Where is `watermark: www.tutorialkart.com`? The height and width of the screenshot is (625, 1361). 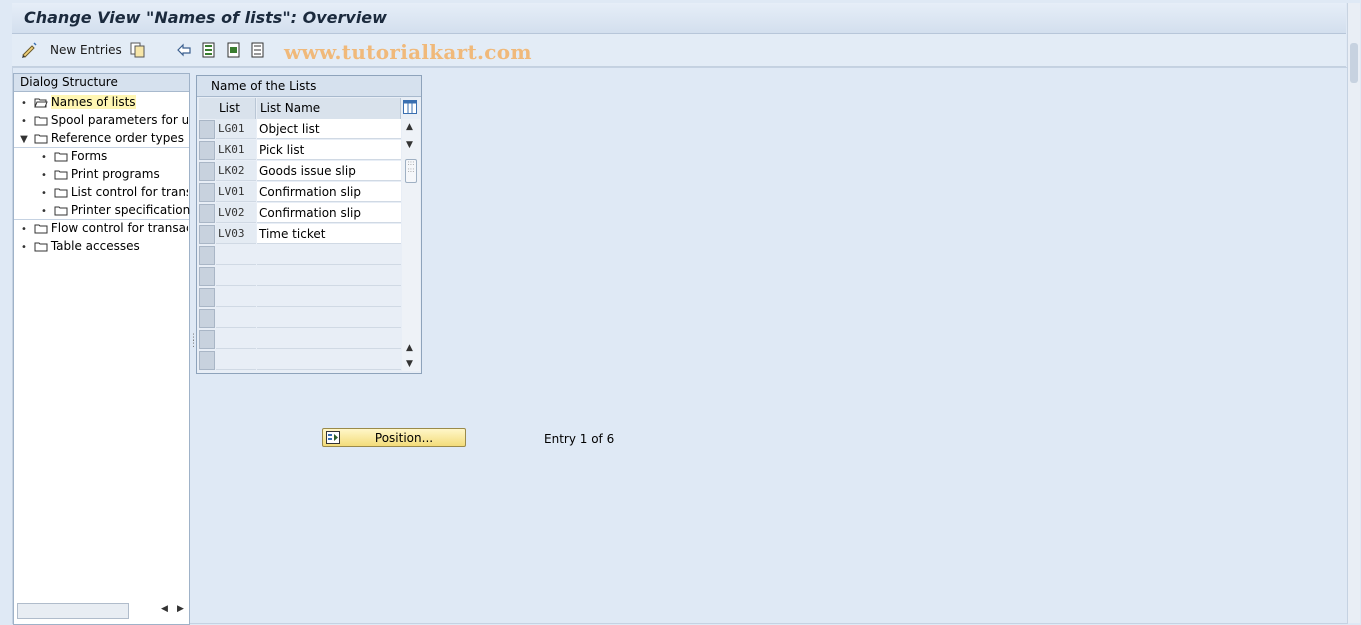 watermark: www.tutorialkart.com is located at coordinates (408, 52).